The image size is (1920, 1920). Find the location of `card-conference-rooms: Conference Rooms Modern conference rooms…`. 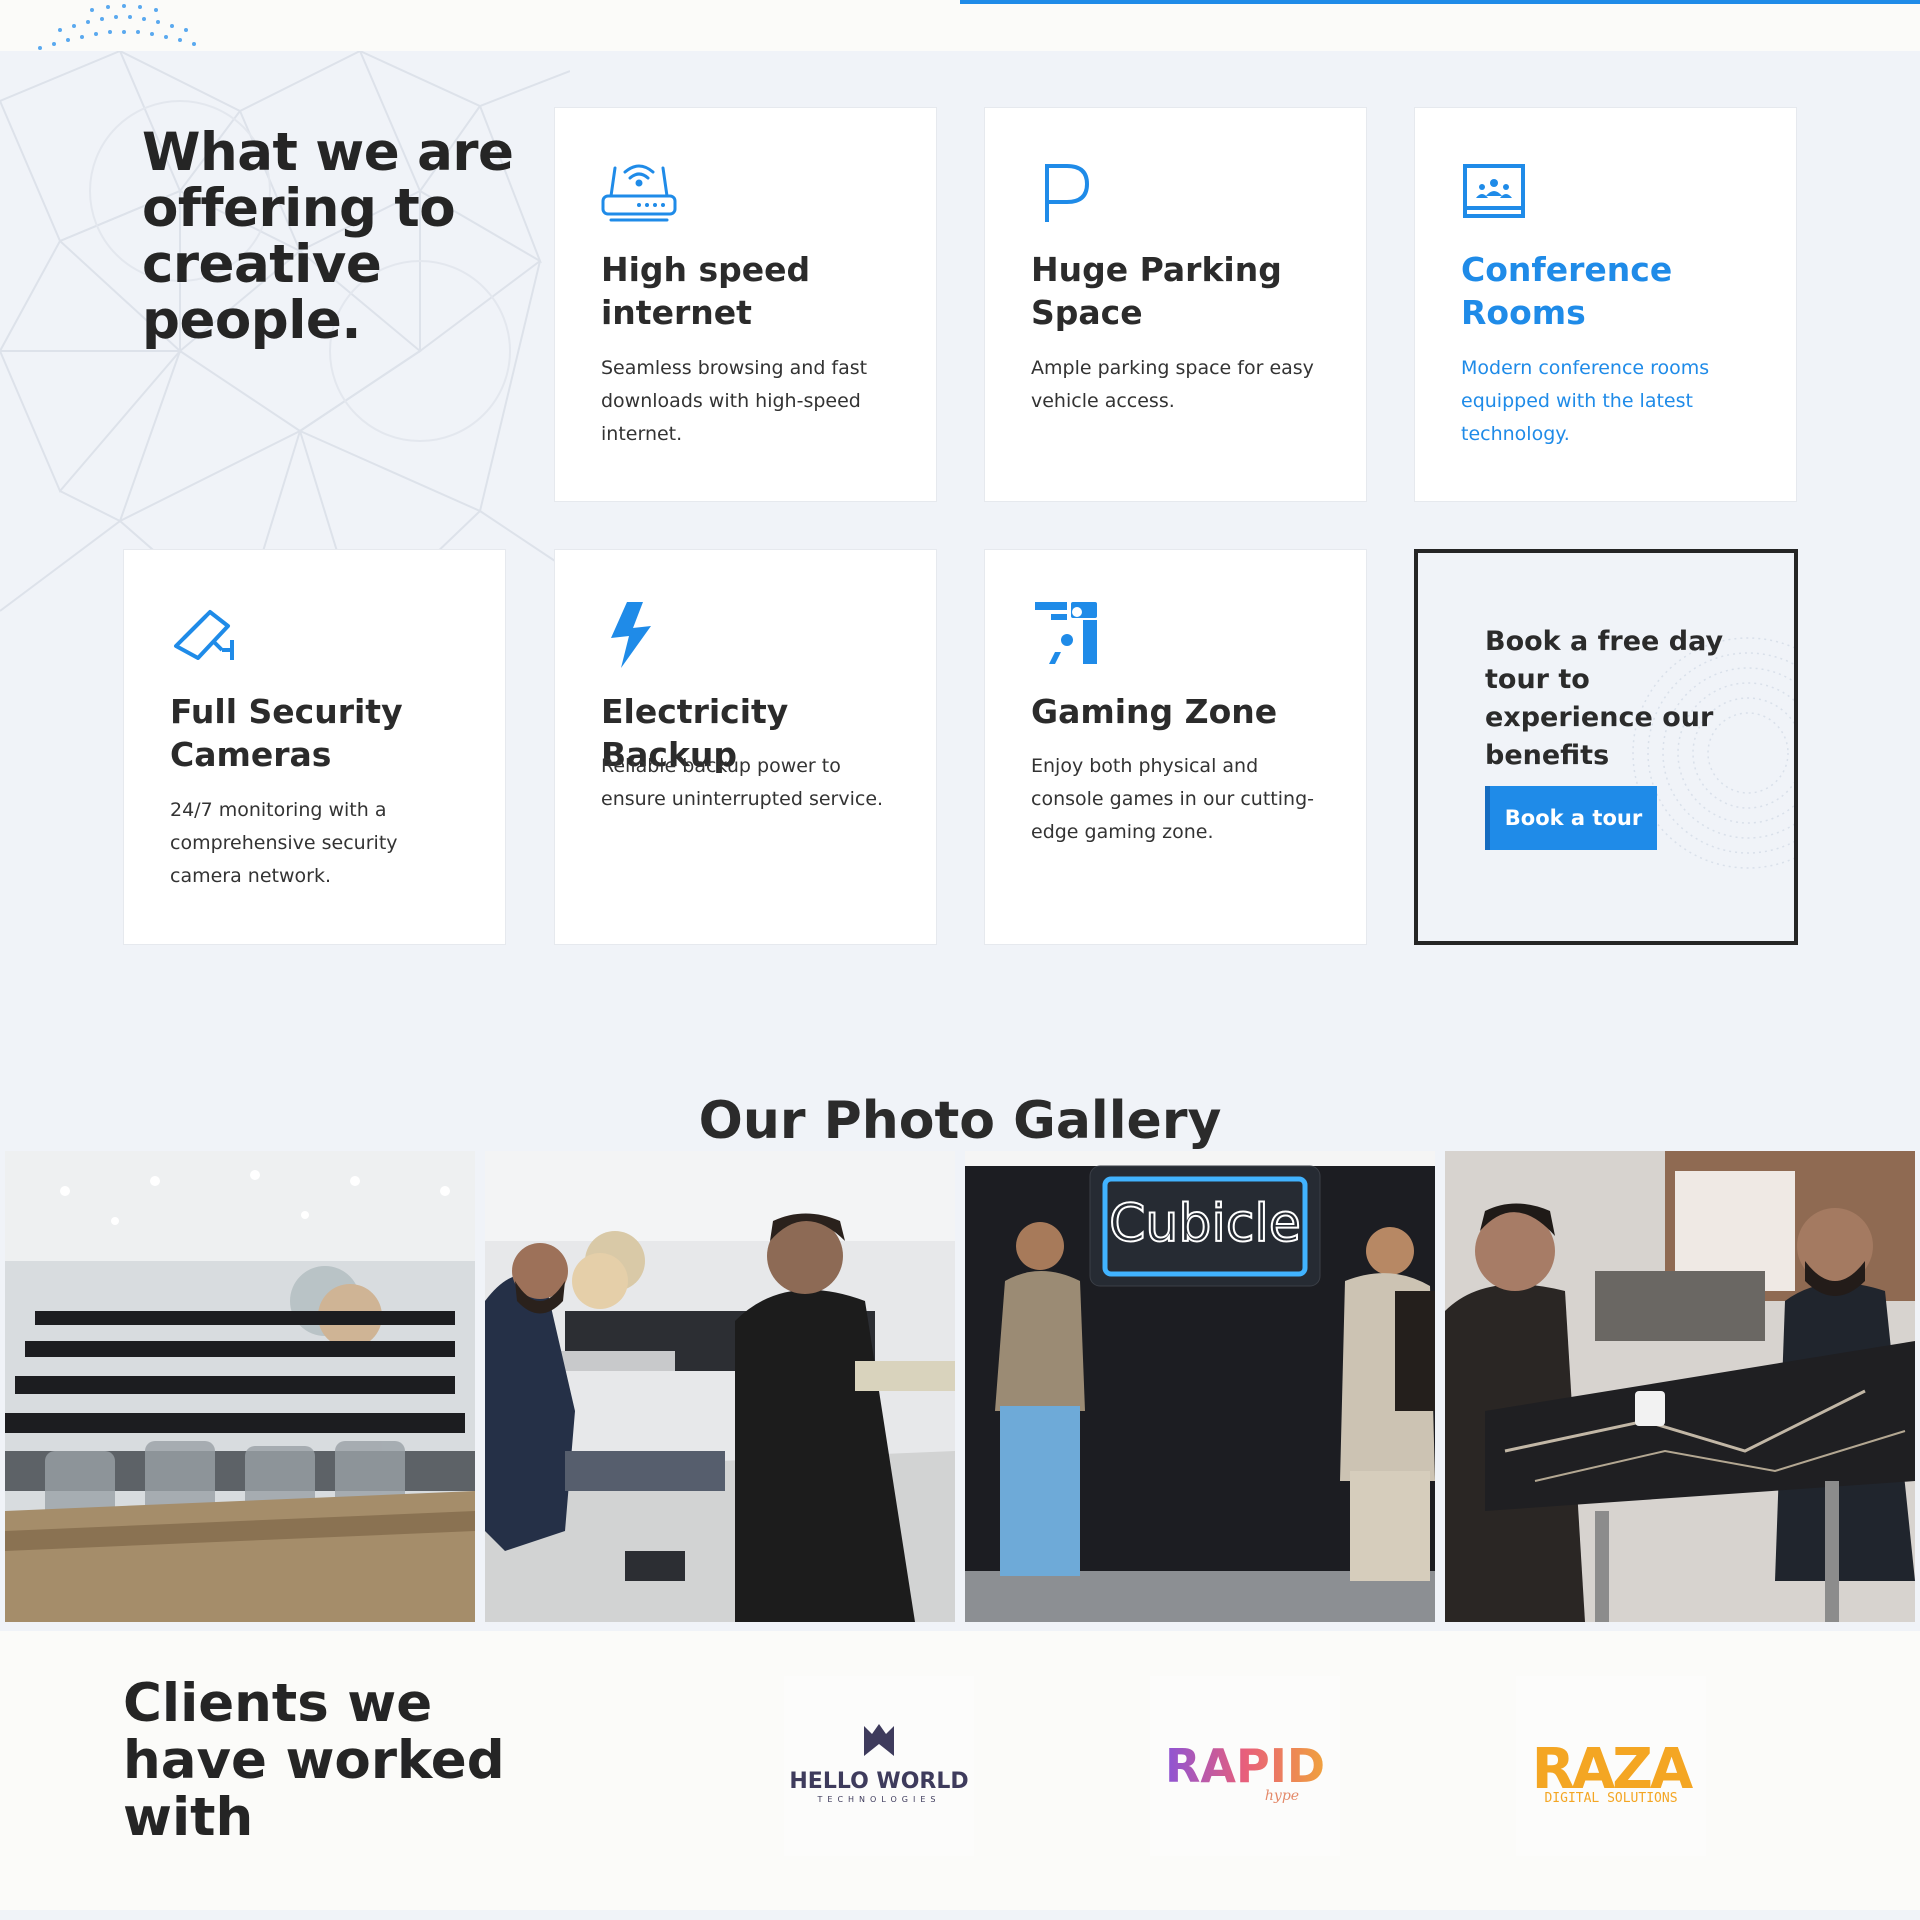

card-conference-rooms: Conference Rooms Modern conference rooms… is located at coordinates (1605, 304).